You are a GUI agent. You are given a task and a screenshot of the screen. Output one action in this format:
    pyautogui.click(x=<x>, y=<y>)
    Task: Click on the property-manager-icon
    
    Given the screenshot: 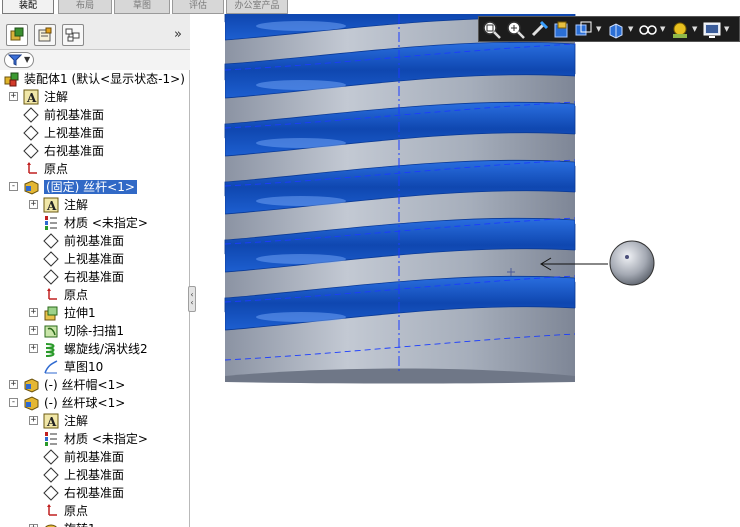 What is the action you would take?
    pyautogui.click(x=45, y=34)
    